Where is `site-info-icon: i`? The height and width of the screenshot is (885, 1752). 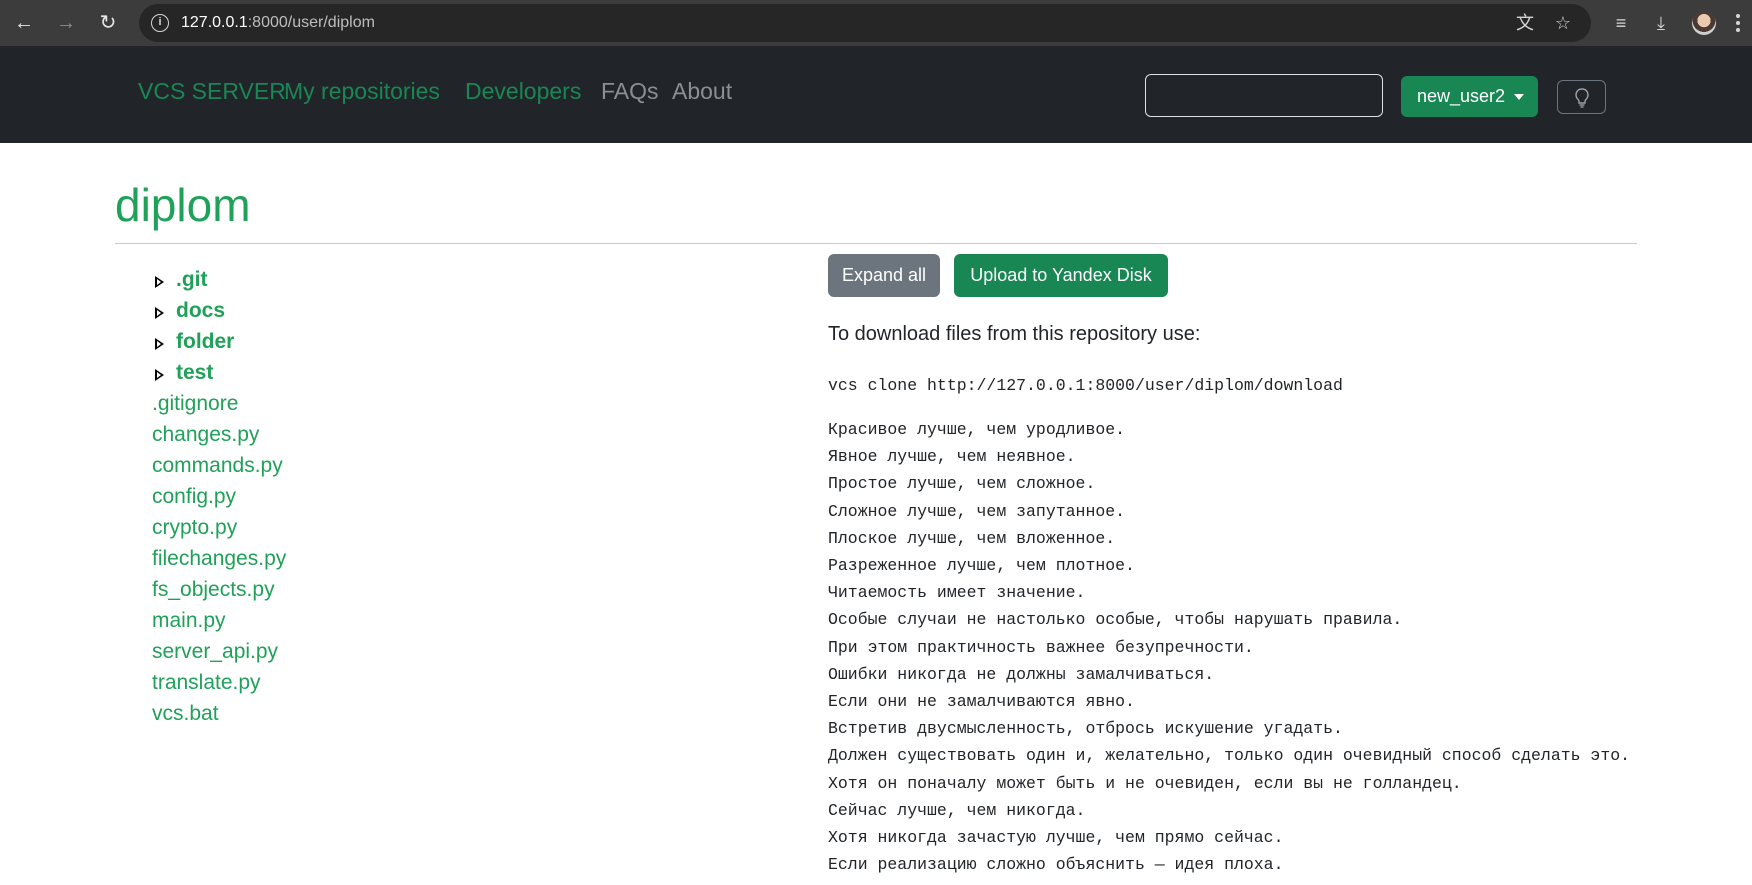
site-info-icon: i is located at coordinates (160, 23).